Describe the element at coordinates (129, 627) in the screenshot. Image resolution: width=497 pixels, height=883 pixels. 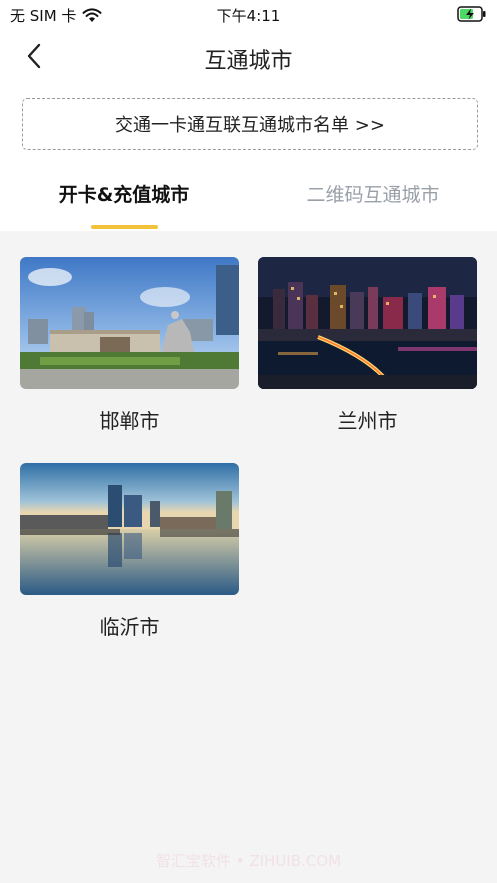
I see `city-name: 临沂市` at that location.